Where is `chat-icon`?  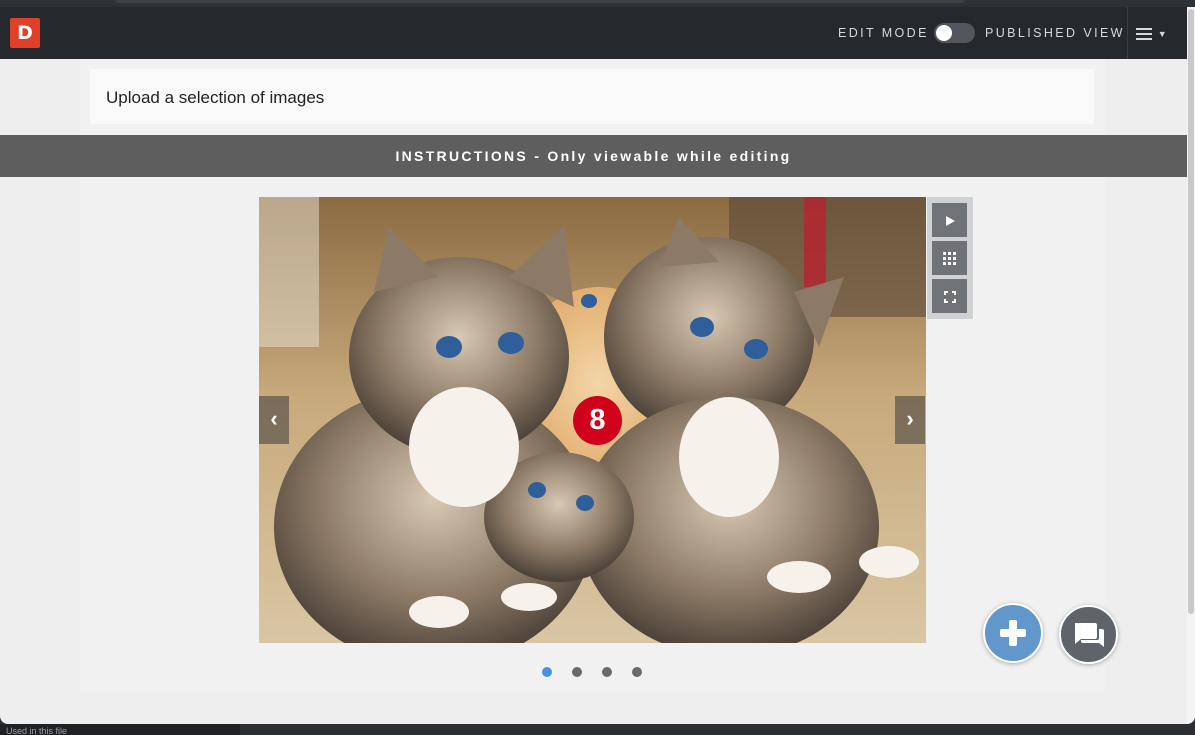
chat-icon is located at coordinates (1089, 635).